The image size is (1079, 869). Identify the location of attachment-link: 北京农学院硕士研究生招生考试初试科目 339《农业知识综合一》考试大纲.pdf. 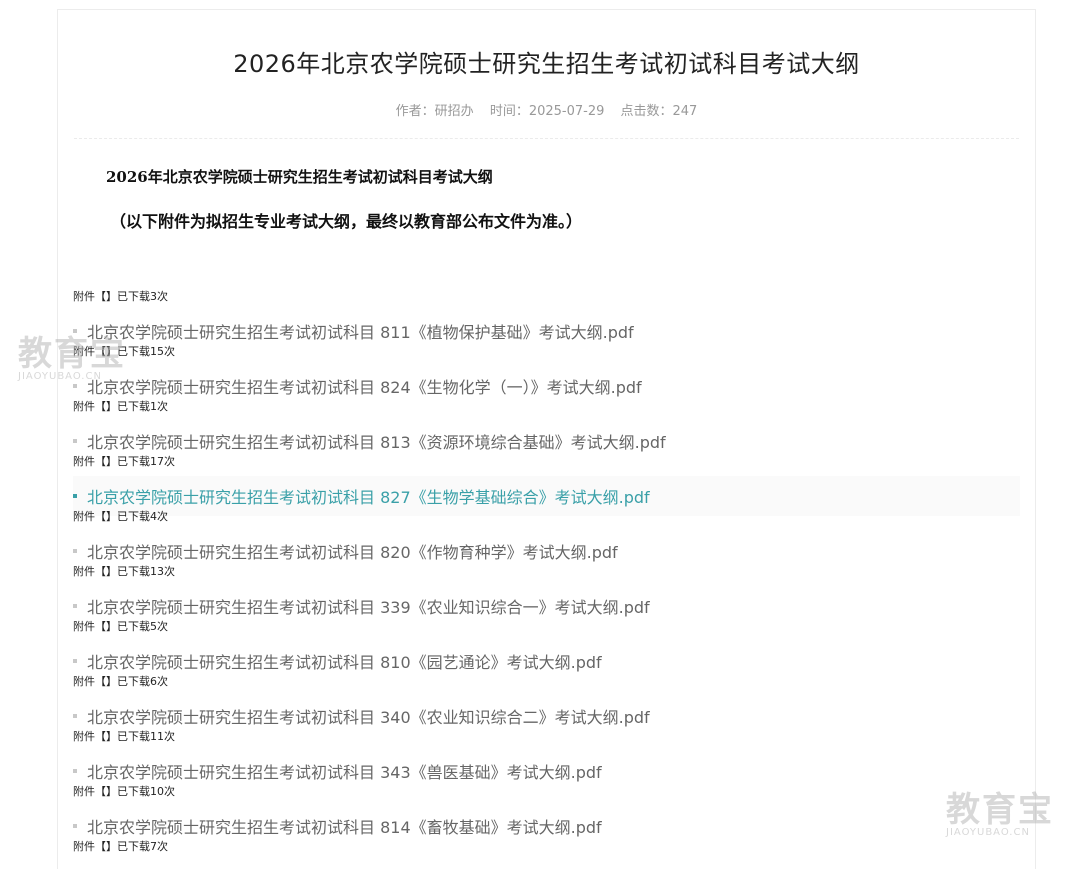
(546, 606).